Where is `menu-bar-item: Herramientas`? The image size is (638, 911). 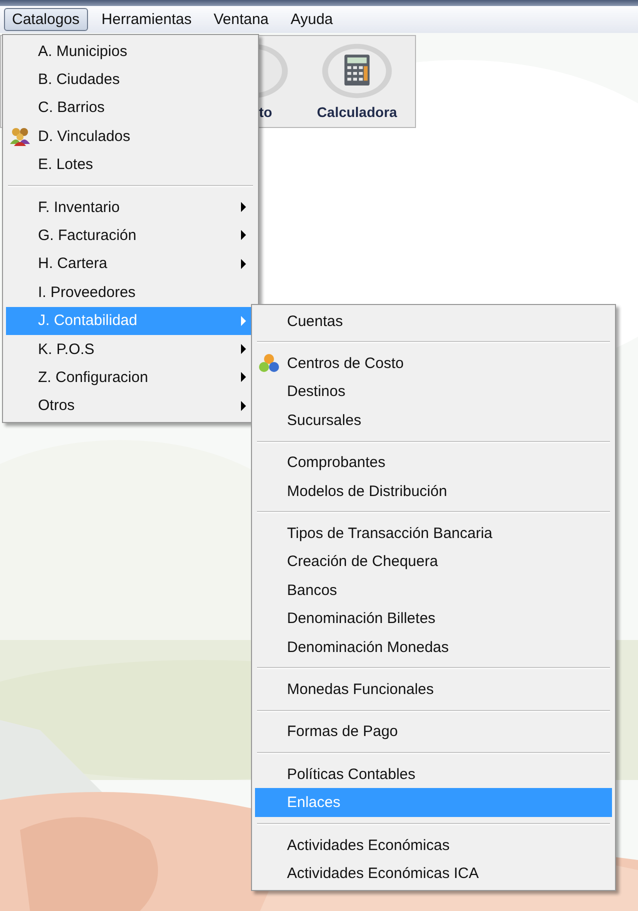 menu-bar-item: Herramientas is located at coordinates (147, 19).